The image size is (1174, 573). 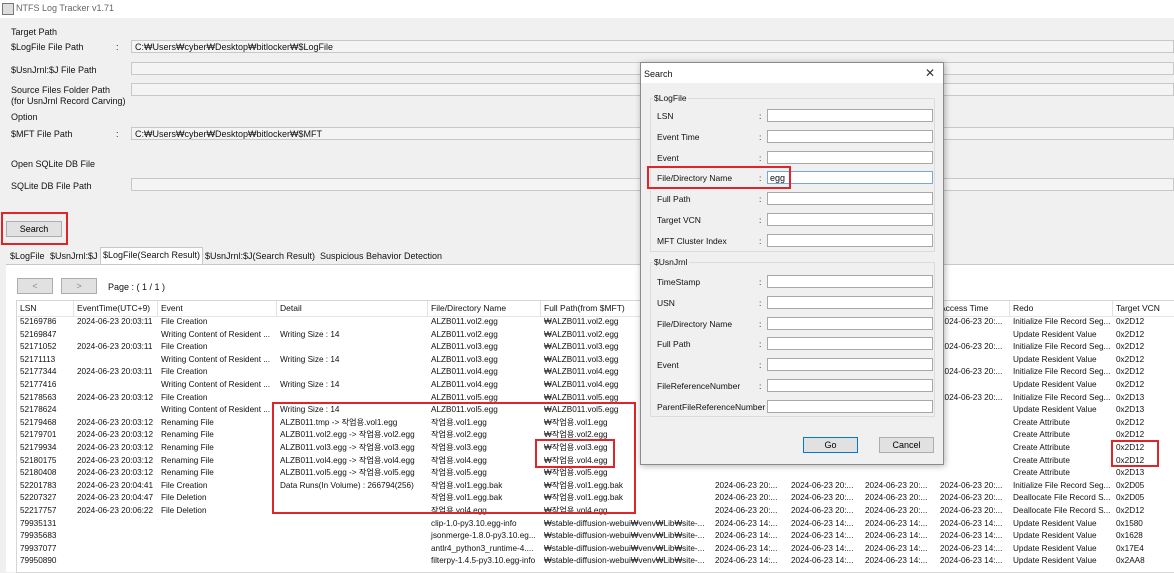 What do you see at coordinates (830, 445) in the screenshot?
I see `go-button: Go` at bounding box center [830, 445].